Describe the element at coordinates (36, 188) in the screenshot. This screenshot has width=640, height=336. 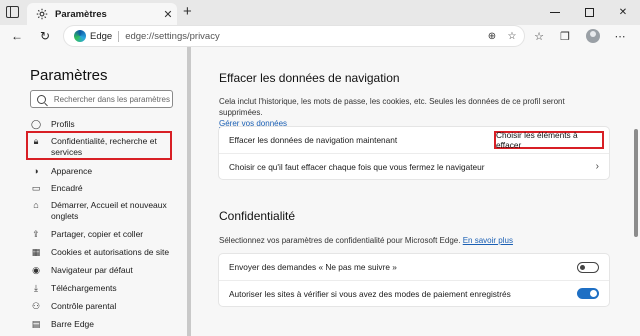
I see `sidebar-icon: ▭` at that location.